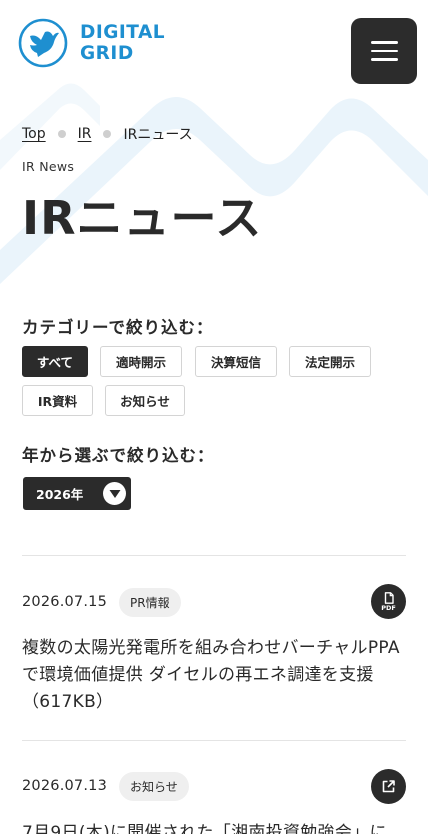  Describe the element at coordinates (388, 607) in the screenshot. I see `pdf-icon-label: PDF` at that location.